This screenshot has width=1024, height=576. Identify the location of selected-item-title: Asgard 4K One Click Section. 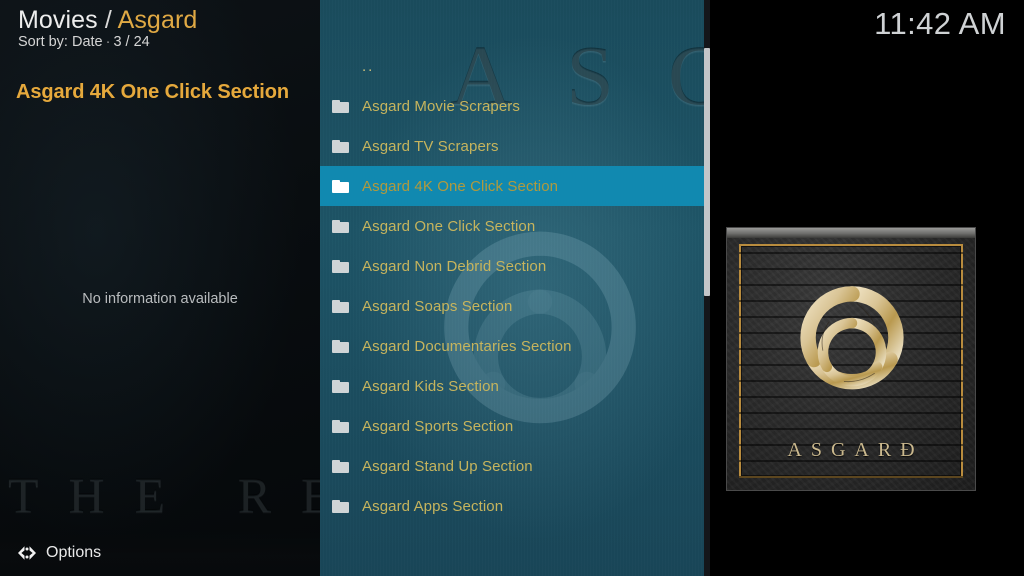
(152, 92).